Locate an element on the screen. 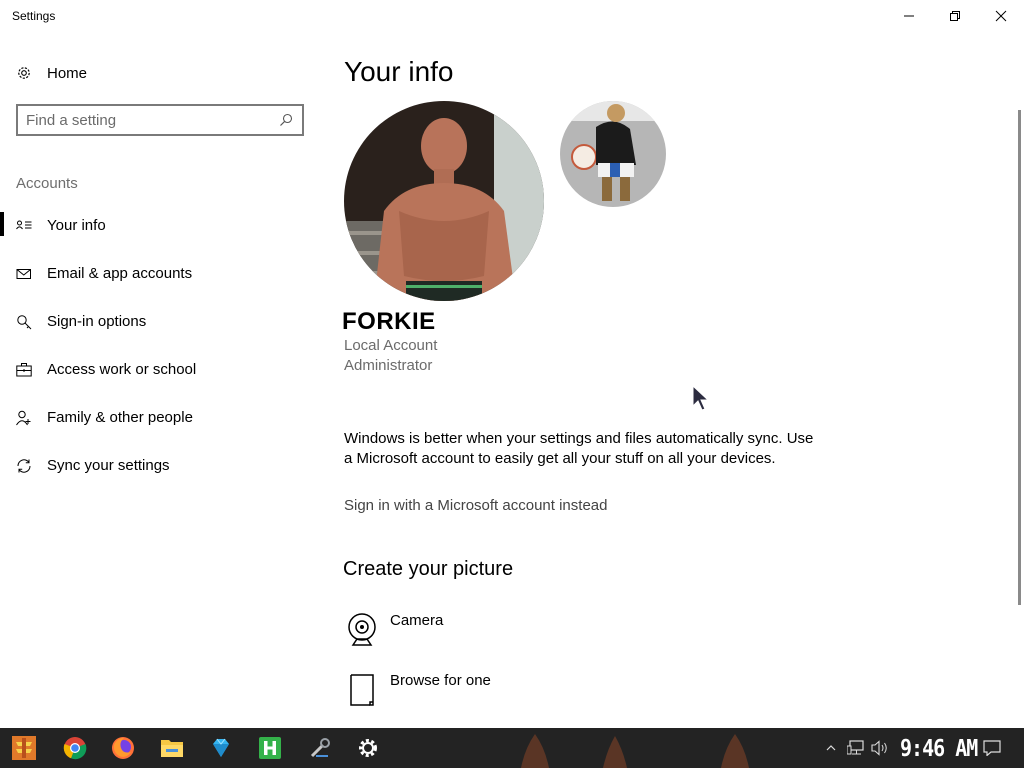  account-role: Administrator is located at coordinates (388, 365).